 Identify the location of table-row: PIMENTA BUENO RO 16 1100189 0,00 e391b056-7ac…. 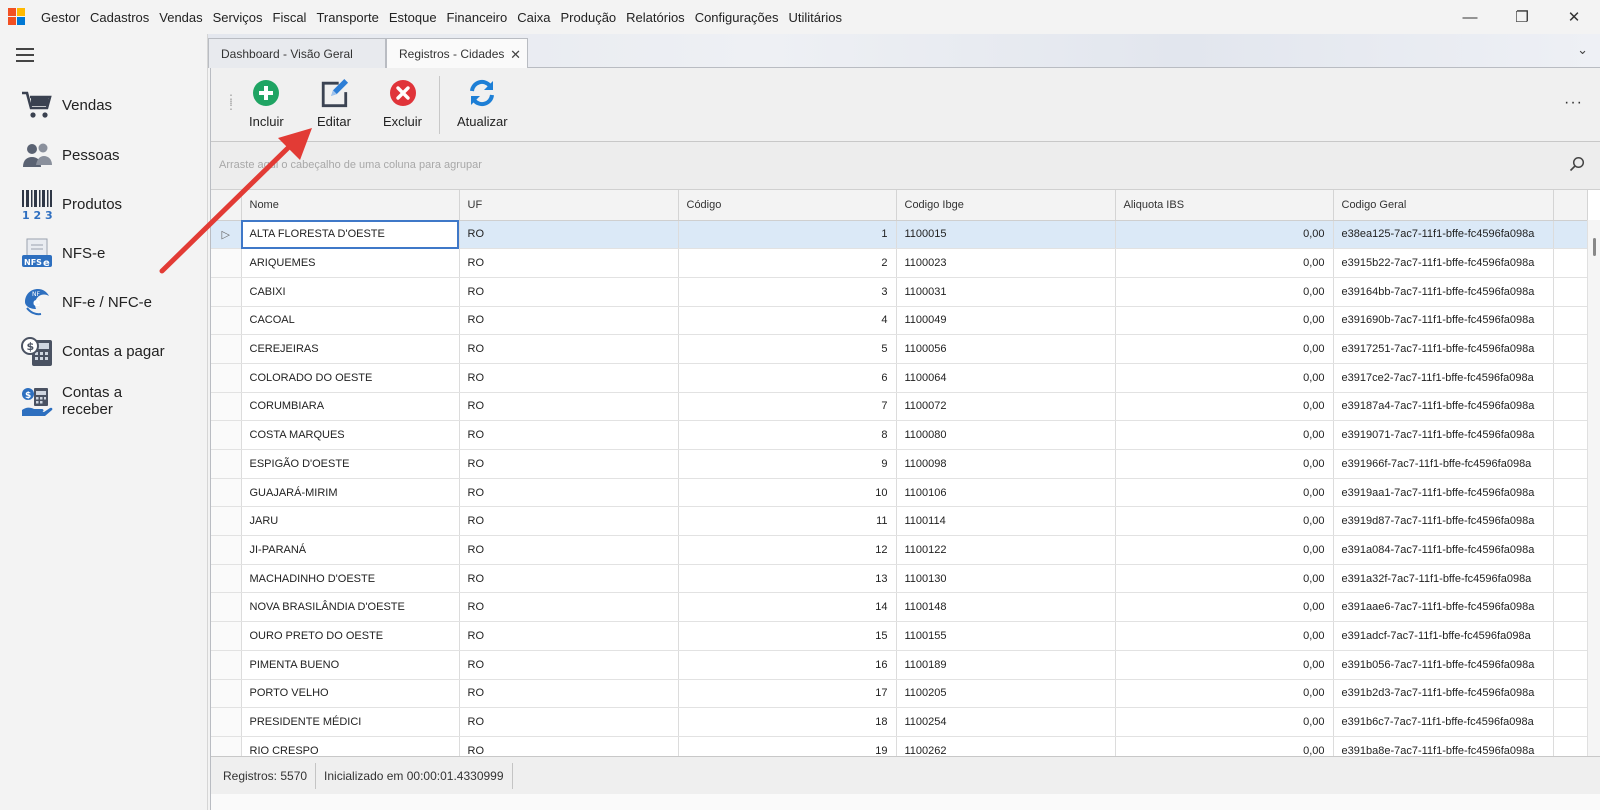
(899, 665).